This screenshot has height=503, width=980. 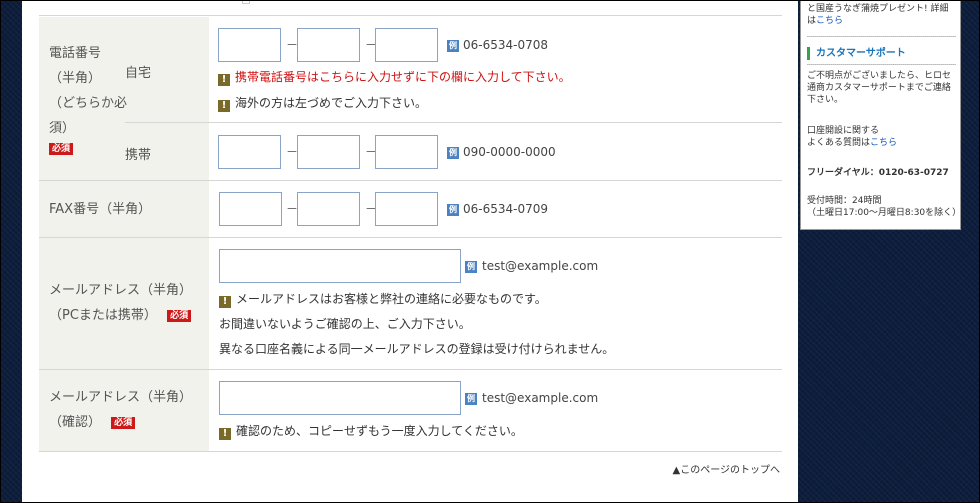 What do you see at coordinates (167, 122) in the screenshot?
I see `phone-divider-left` at bounding box center [167, 122].